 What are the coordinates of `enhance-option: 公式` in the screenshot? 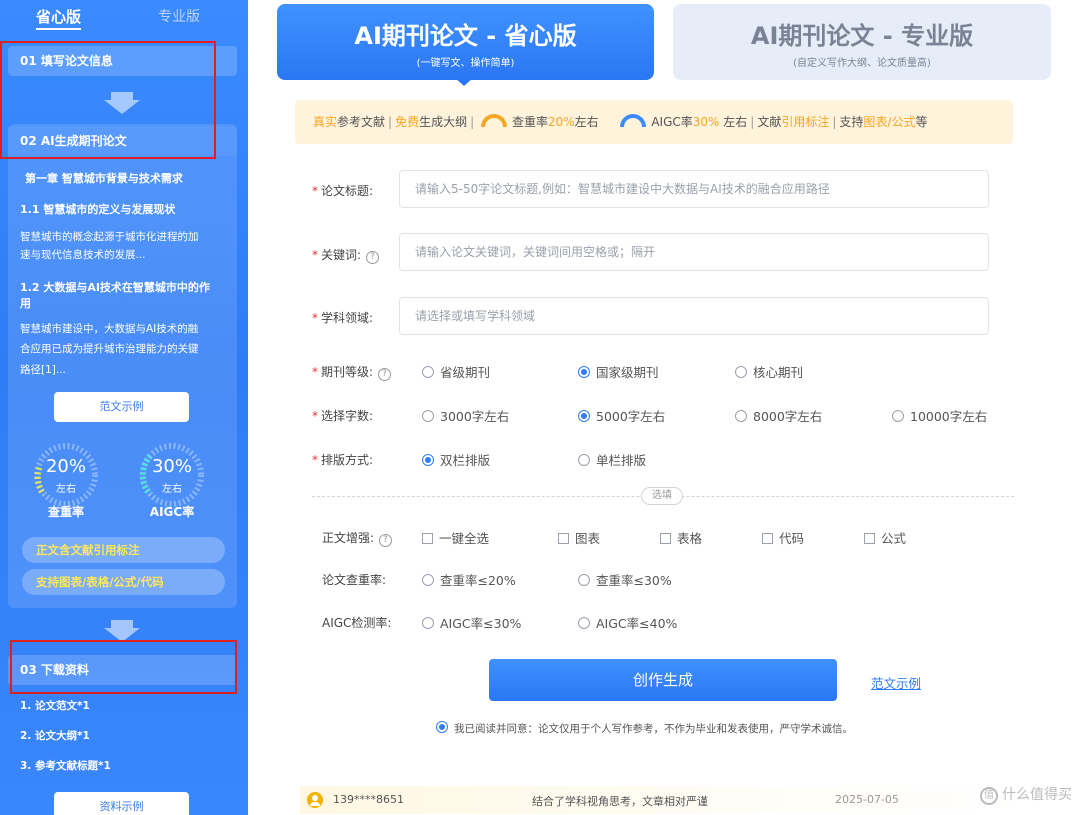 It's located at (885, 537).